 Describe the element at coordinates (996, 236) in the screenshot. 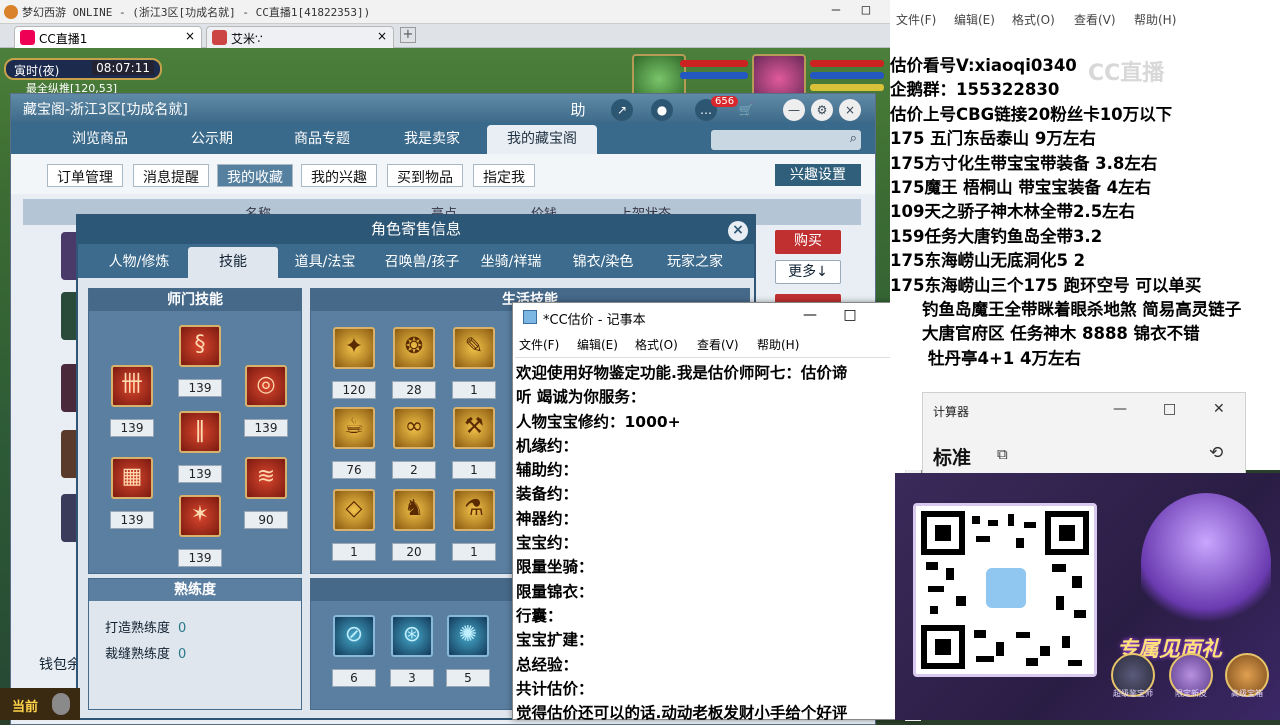

I see `note-line: 159任务大唐钓鱼岛全带3.2` at that location.